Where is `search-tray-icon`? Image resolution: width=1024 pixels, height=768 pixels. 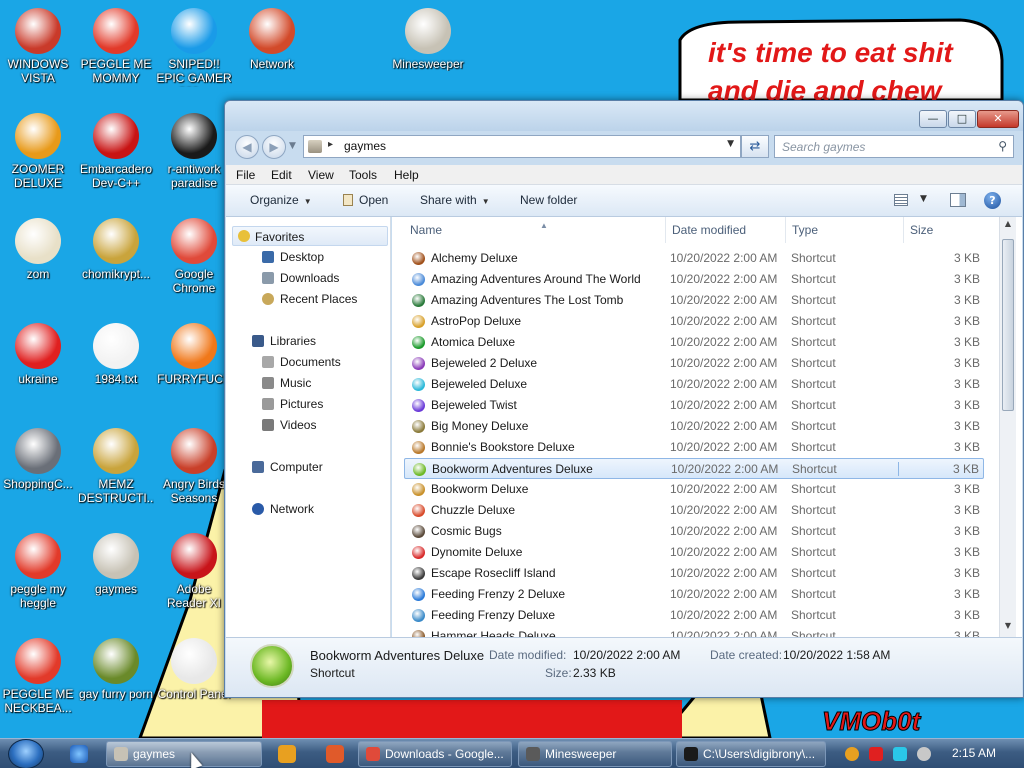
search-tray-icon is located at coordinates (852, 754).